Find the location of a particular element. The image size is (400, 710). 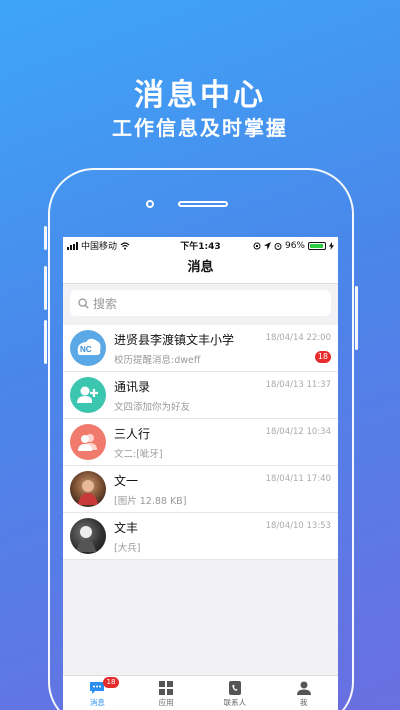

school-avatar: NC is located at coordinates (88, 348).